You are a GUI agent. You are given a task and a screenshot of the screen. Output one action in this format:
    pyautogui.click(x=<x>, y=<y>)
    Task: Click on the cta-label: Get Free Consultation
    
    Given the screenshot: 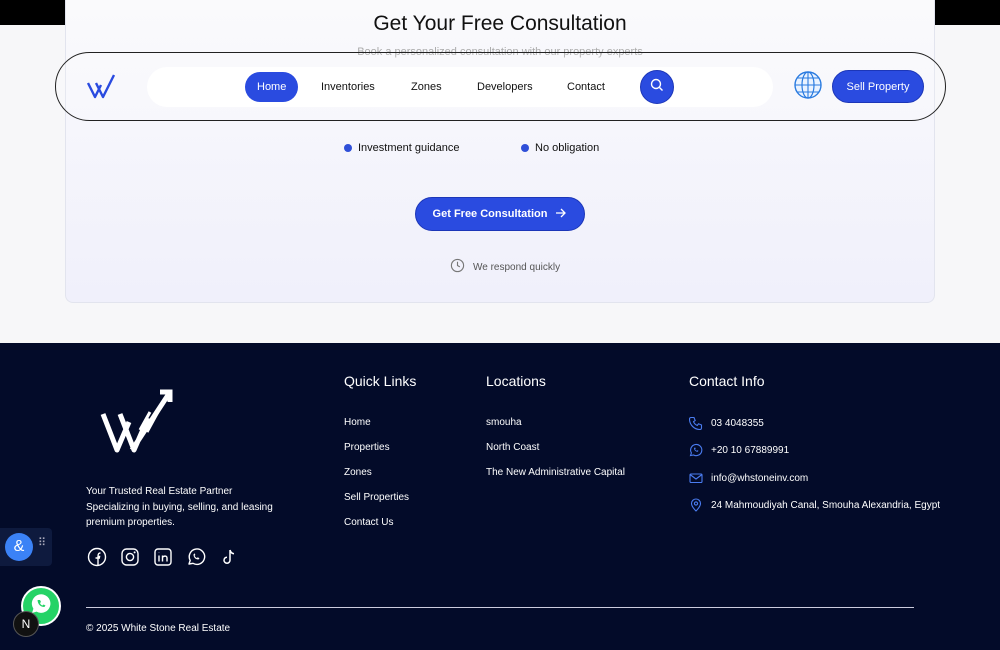 What is the action you would take?
    pyautogui.click(x=490, y=214)
    